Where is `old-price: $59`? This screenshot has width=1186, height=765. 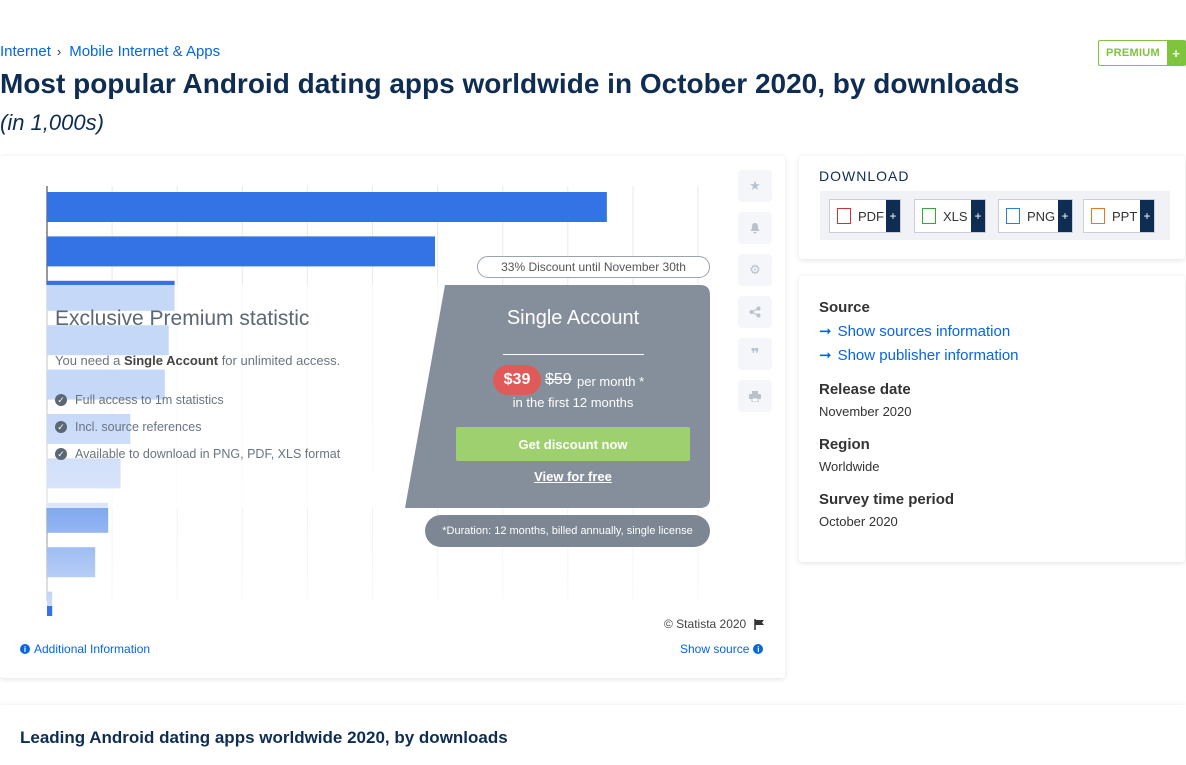
old-price: $59 is located at coordinates (558, 379).